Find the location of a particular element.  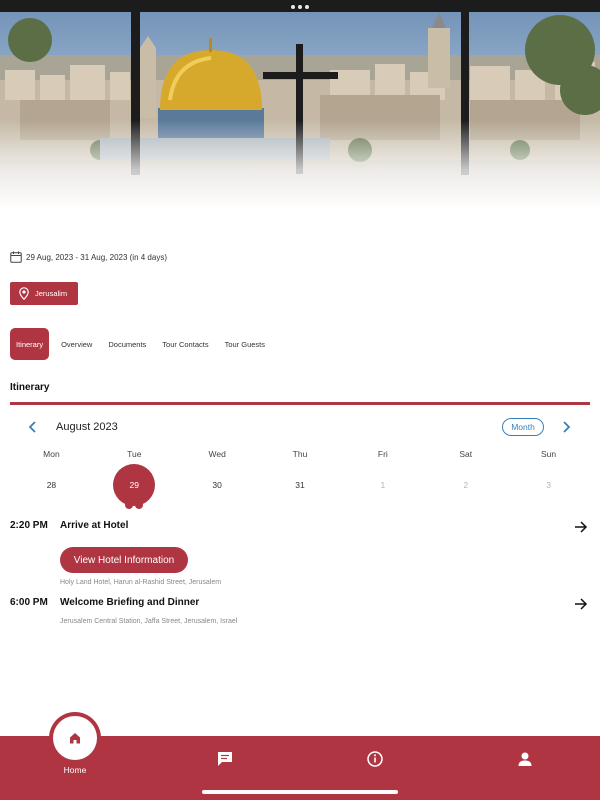

day-number: 1 is located at coordinates (383, 485).